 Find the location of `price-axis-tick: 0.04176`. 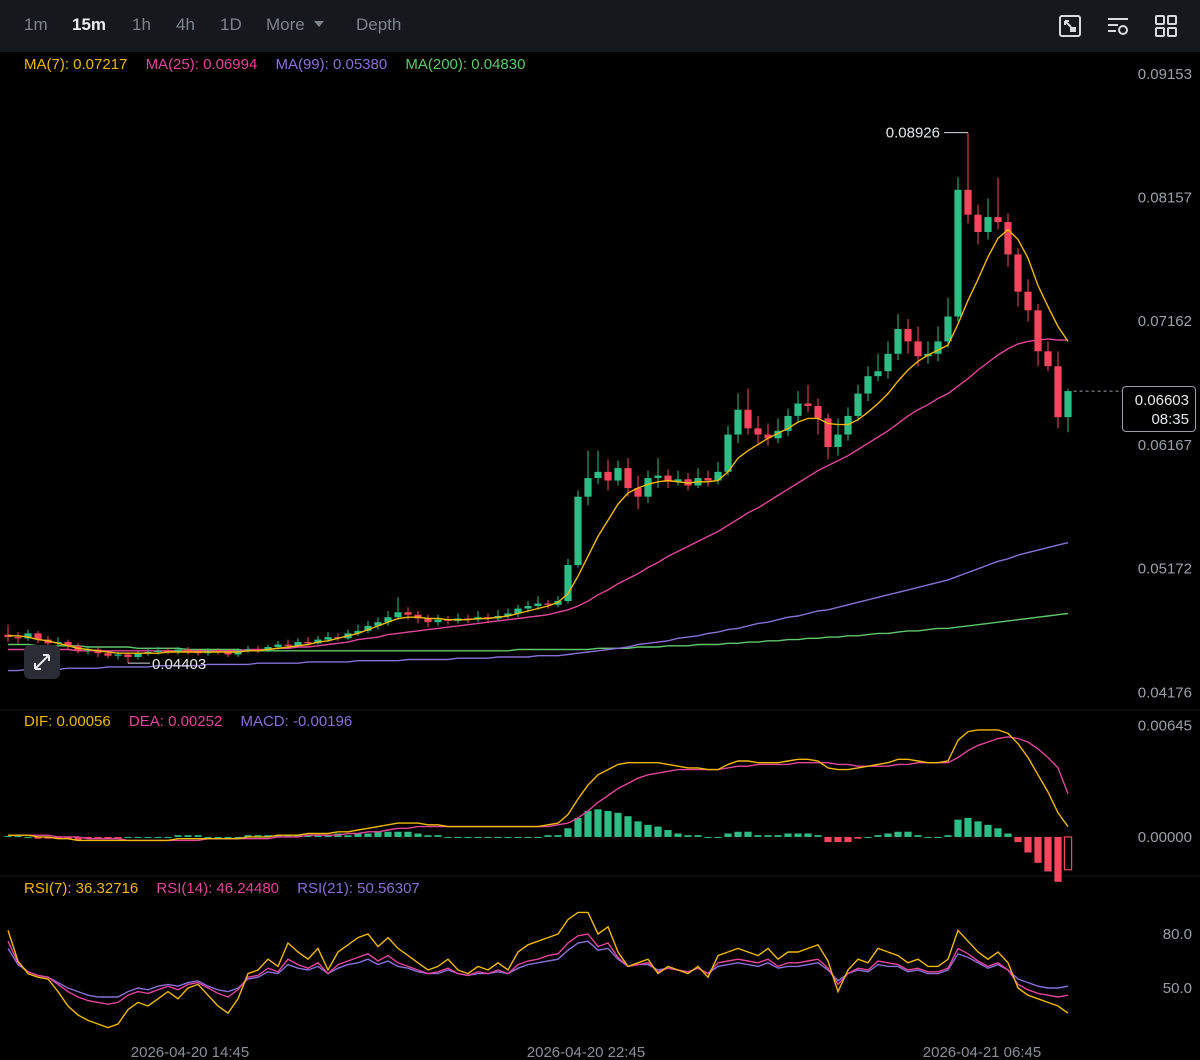

price-axis-tick: 0.04176 is located at coordinates (1165, 692).